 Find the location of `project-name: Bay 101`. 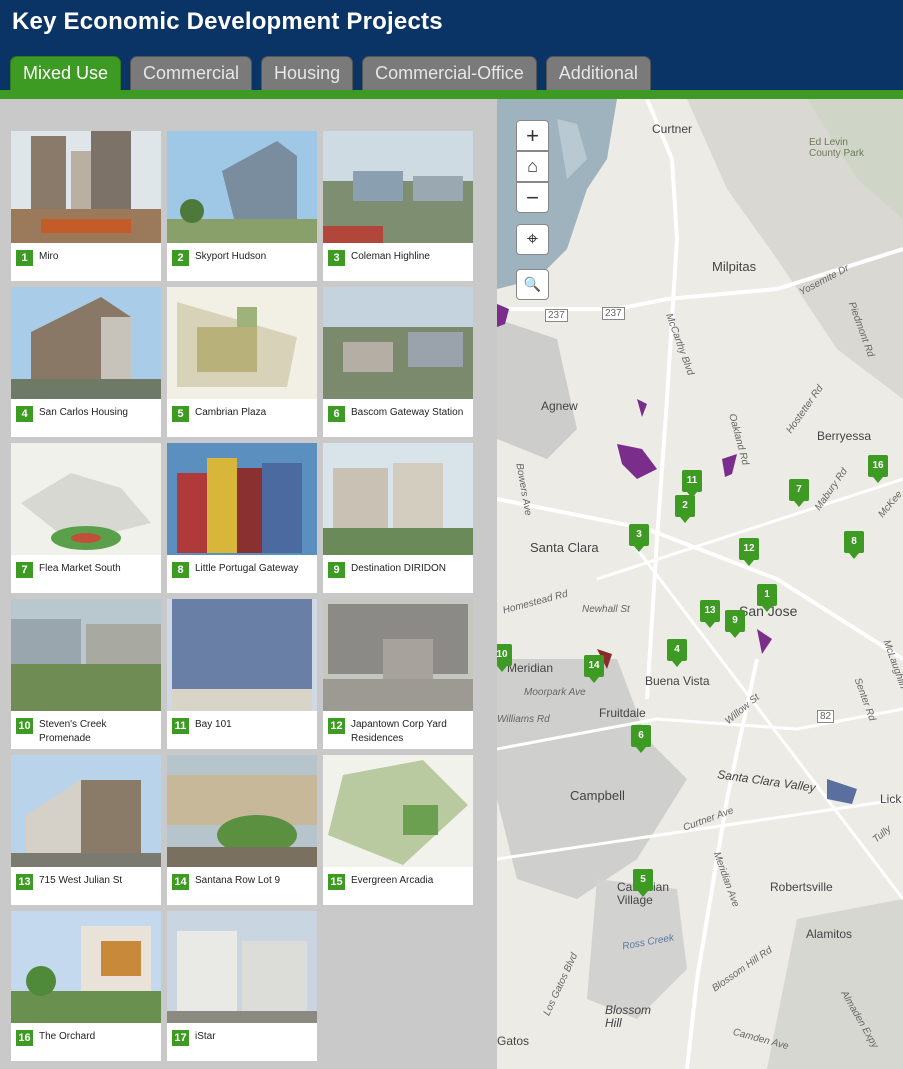

project-name: Bay 101 is located at coordinates (213, 724).